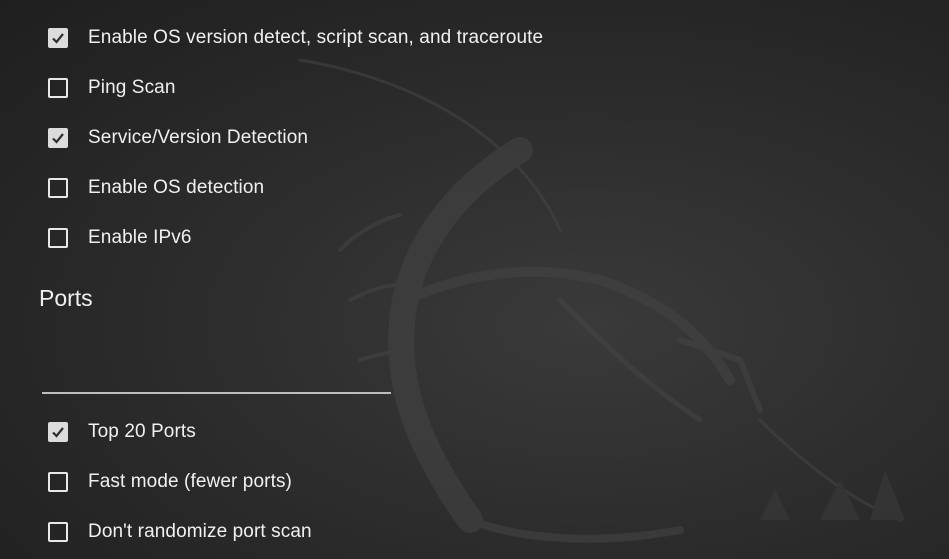 The width and height of the screenshot is (949, 559). What do you see at coordinates (216, 362) in the screenshot?
I see `ports-input` at bounding box center [216, 362].